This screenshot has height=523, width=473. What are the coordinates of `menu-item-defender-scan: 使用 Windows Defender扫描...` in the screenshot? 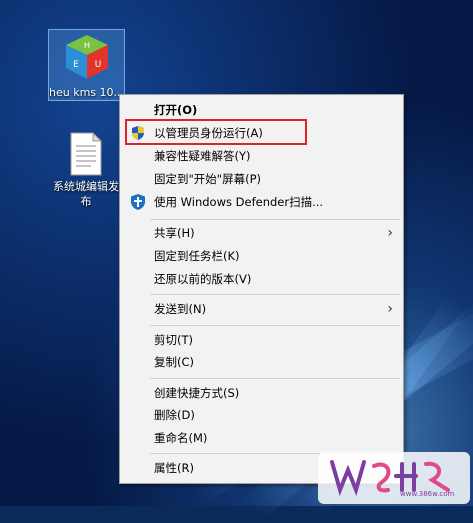 It's located at (261, 202).